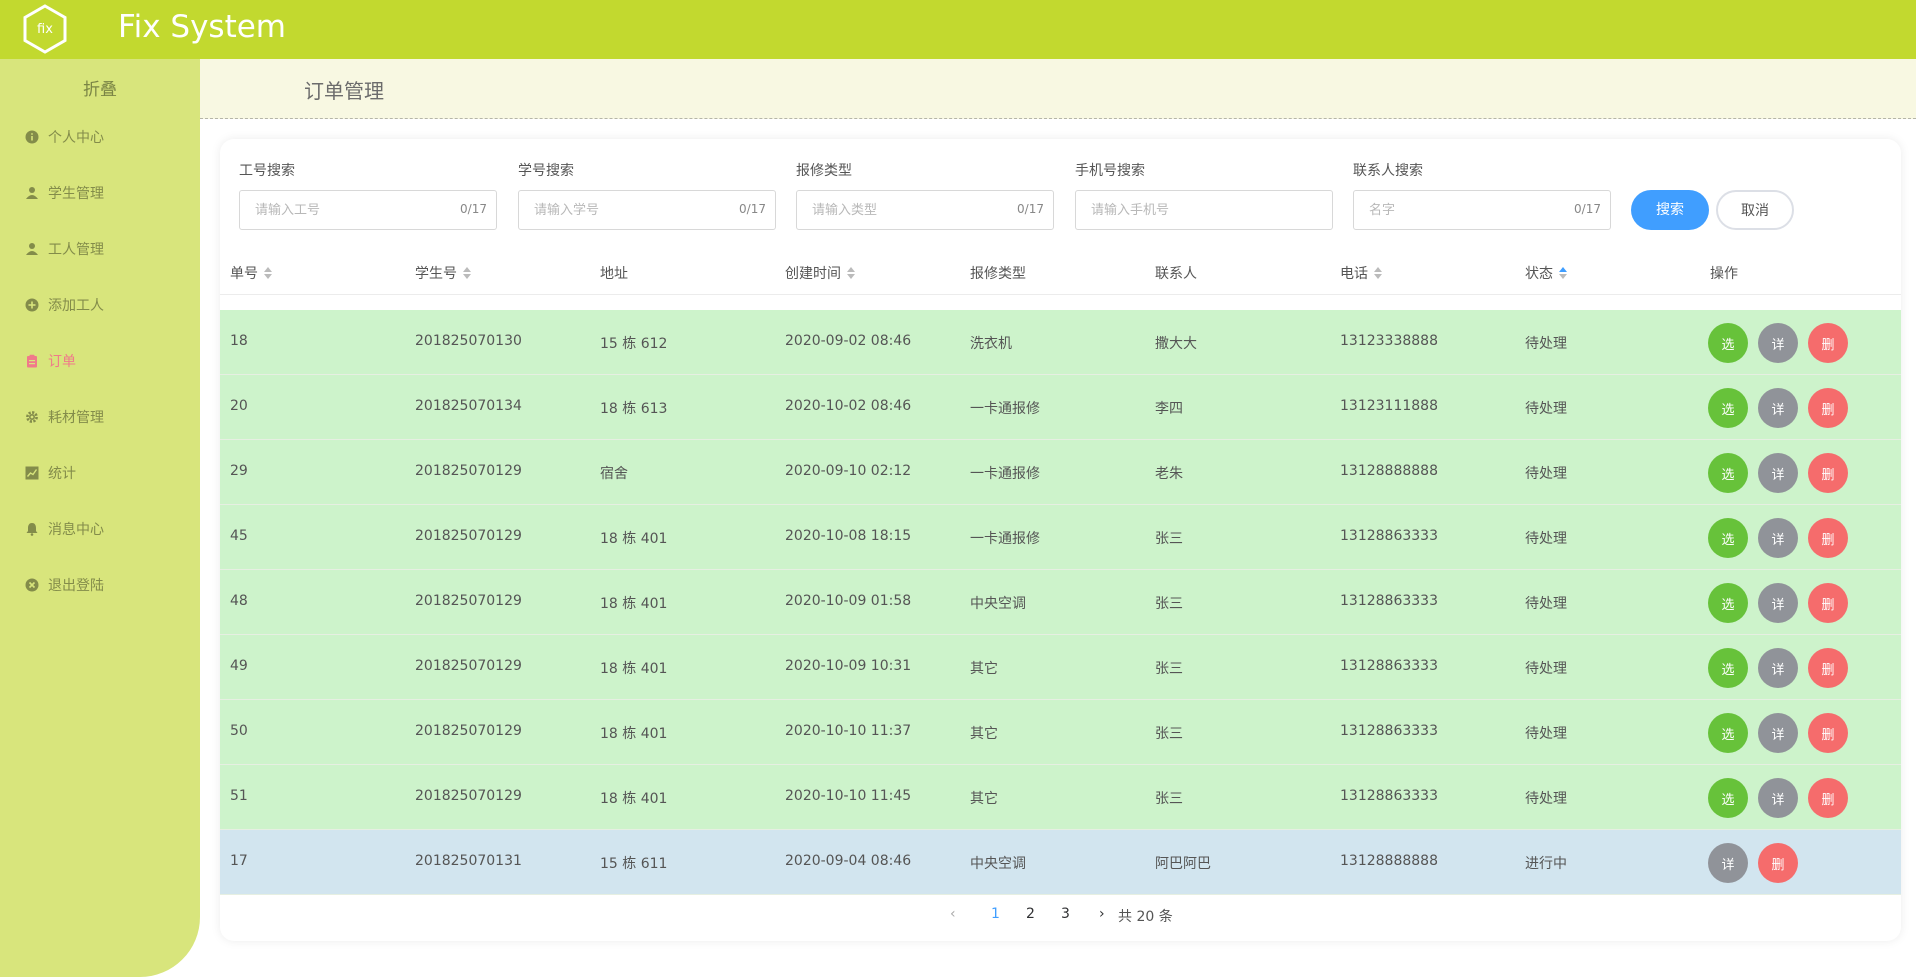  Describe the element at coordinates (50, 473) in the screenshot. I see `sidebar-item-statistics: 统计` at that location.